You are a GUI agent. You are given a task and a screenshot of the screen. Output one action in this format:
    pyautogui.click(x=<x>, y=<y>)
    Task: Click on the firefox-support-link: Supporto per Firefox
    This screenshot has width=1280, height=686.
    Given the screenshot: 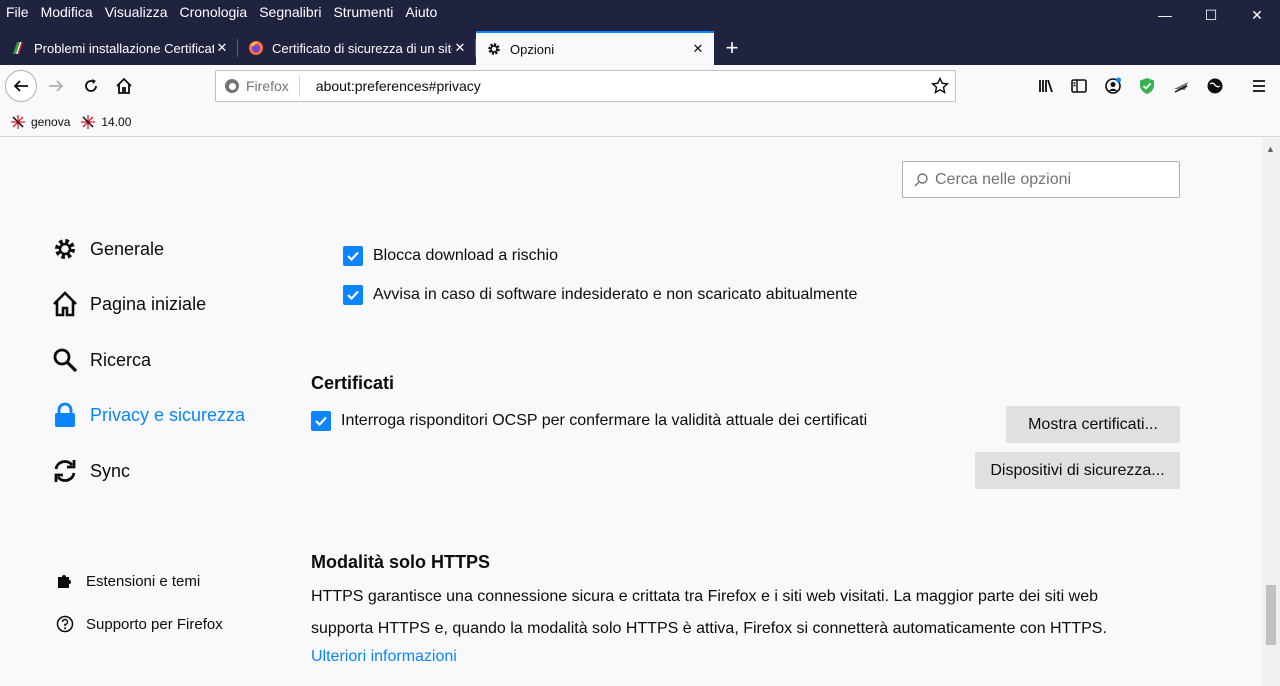 What is the action you would take?
    pyautogui.click(x=139, y=624)
    